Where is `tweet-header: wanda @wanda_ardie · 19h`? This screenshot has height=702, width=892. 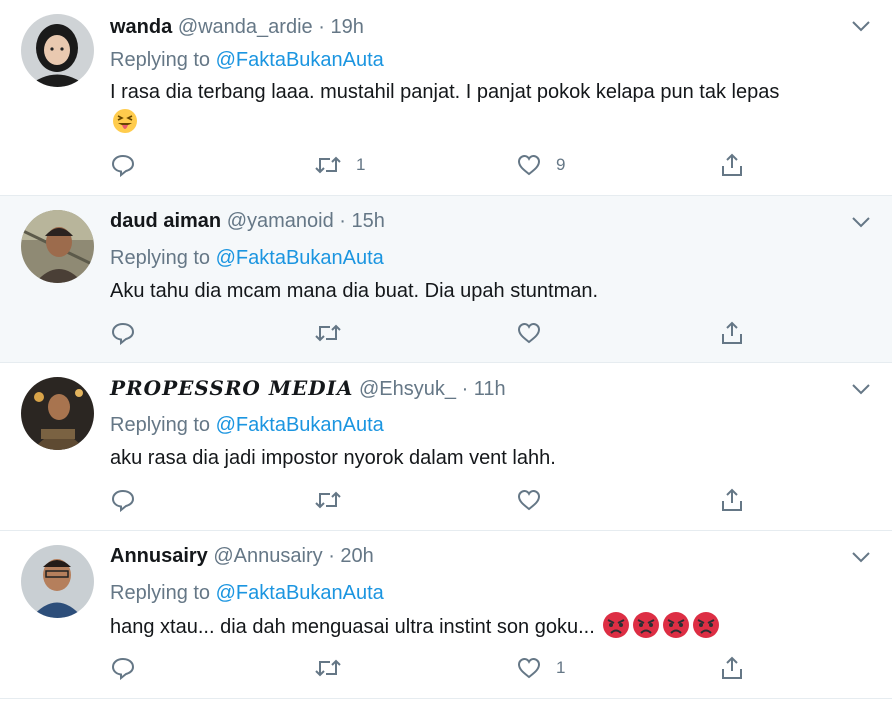 tweet-header: wanda @wanda_ardie · 19h is located at coordinates (237, 27).